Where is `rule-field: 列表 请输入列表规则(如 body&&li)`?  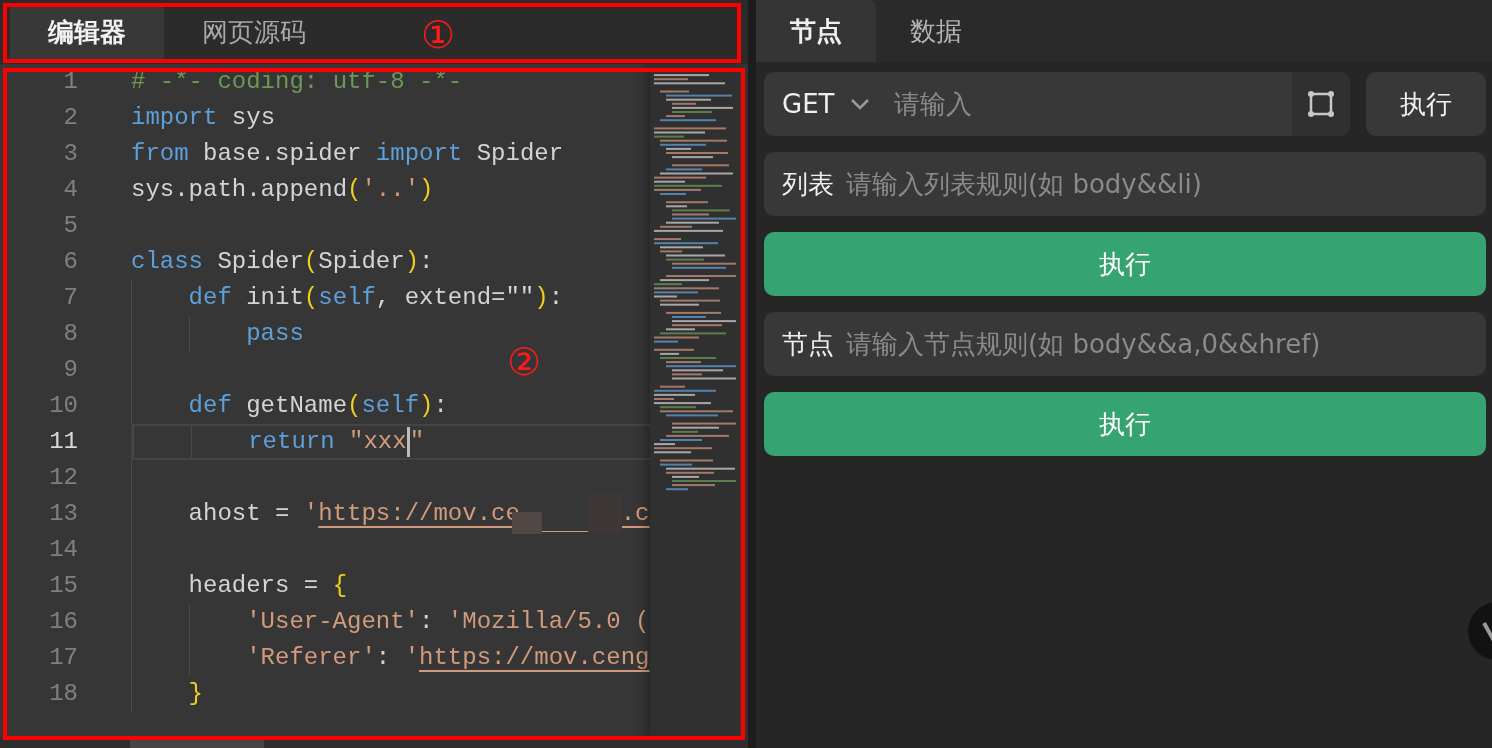
rule-field: 列表 请输入列表规则(如 body&&li) is located at coordinates (1125, 184).